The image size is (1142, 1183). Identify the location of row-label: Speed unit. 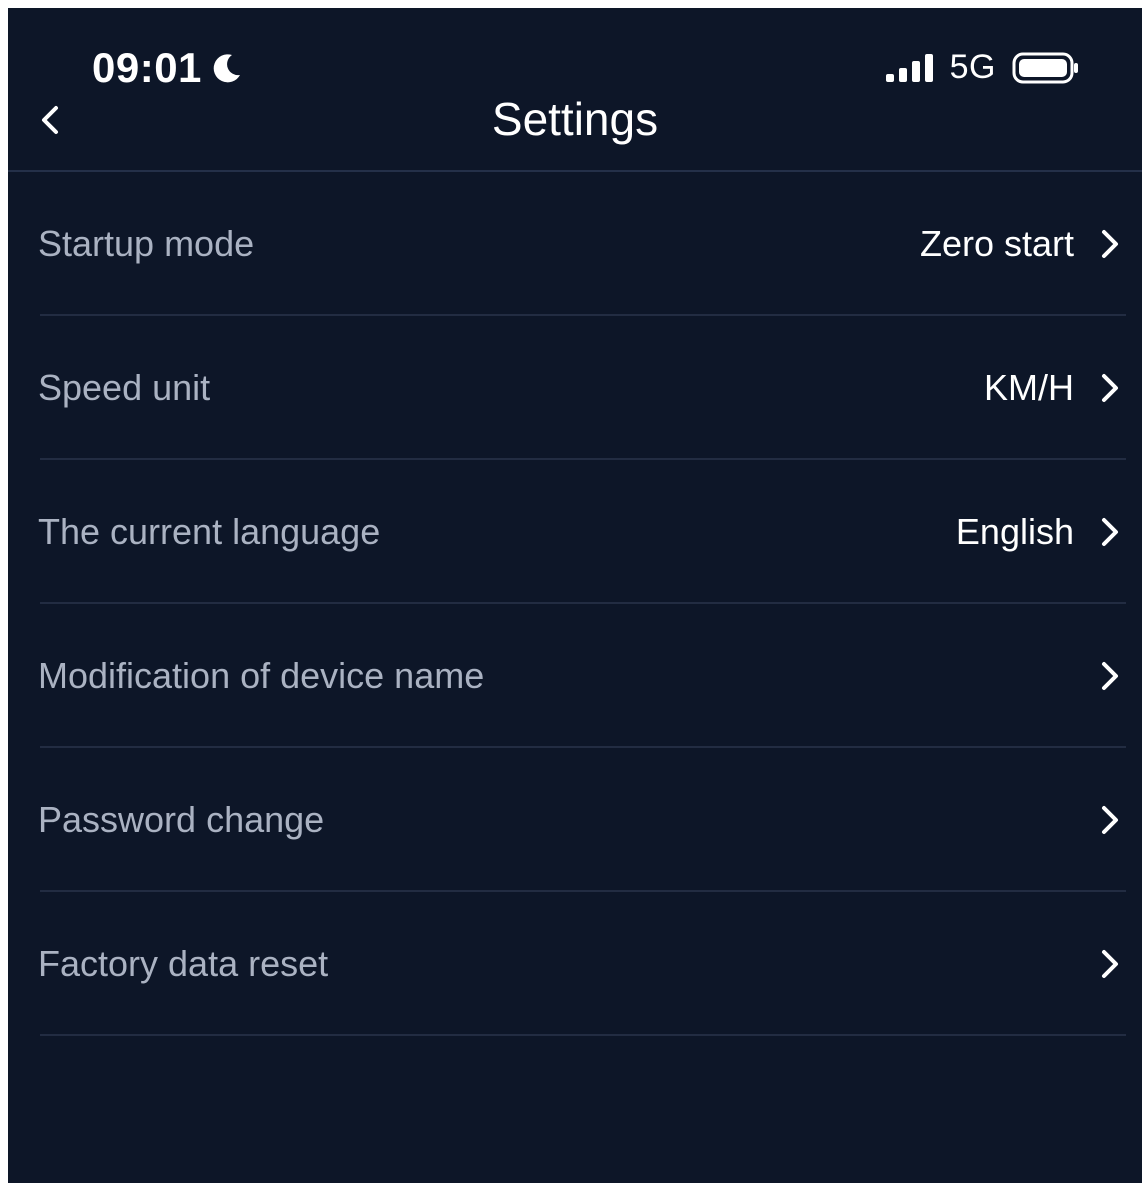
(124, 387).